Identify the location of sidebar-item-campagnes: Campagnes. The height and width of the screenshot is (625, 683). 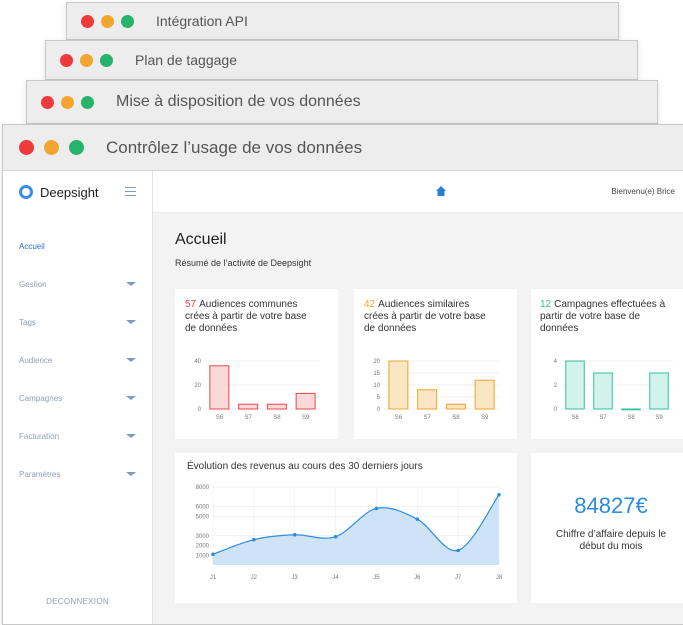
(77, 398).